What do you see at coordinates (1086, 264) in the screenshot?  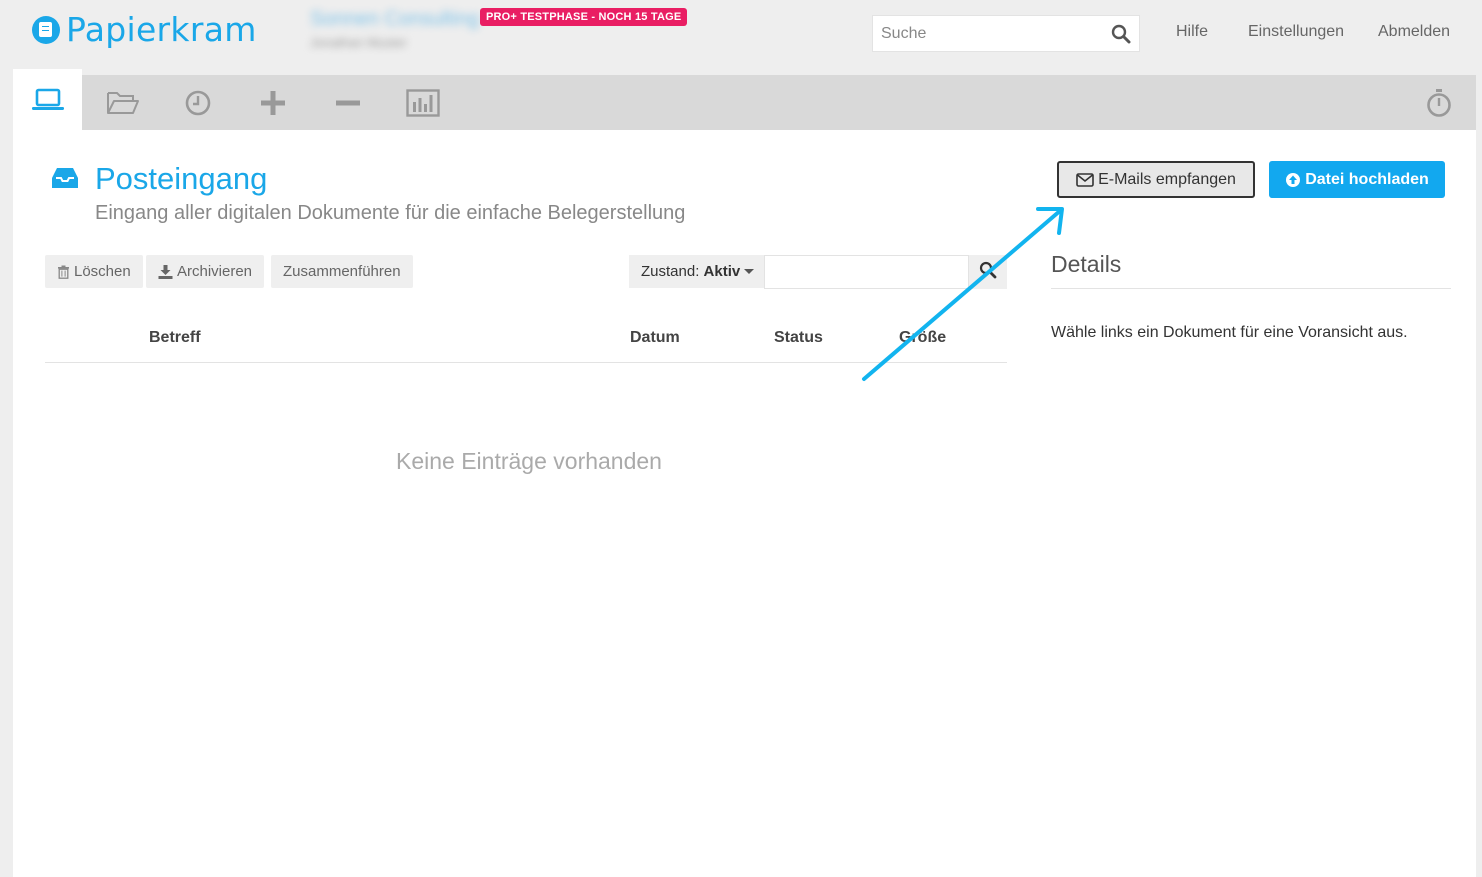 I see `details-title: Details` at bounding box center [1086, 264].